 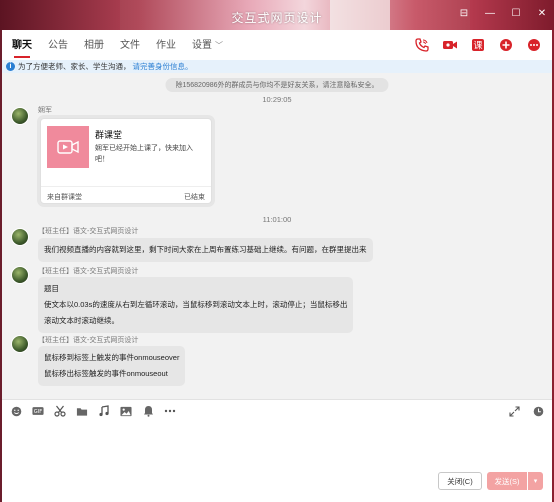 I want to click on window-controls: ⊟ — ☐ ✕, so click(x=503, y=13).